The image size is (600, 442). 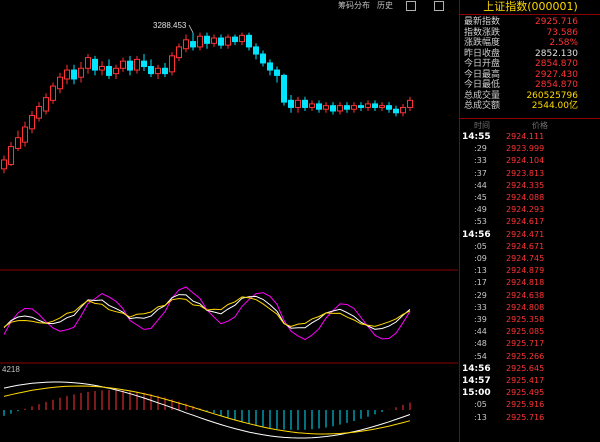 I want to click on tick-time: :37, so click(x=480, y=173).